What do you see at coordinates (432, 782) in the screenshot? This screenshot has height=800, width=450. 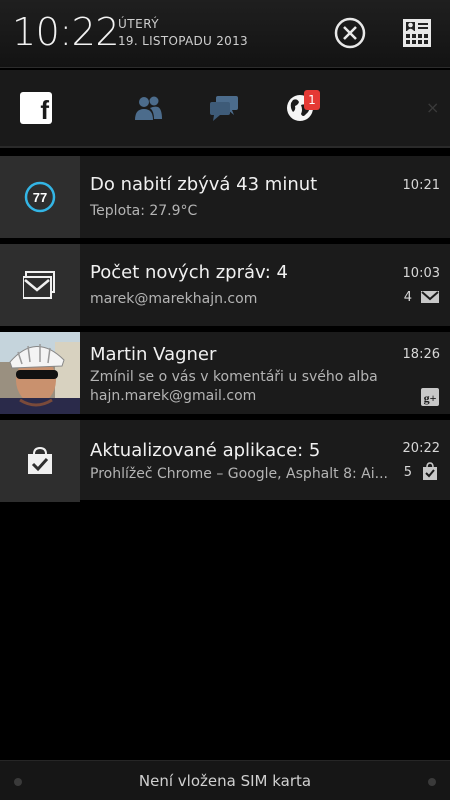 I see `right-dot` at bounding box center [432, 782].